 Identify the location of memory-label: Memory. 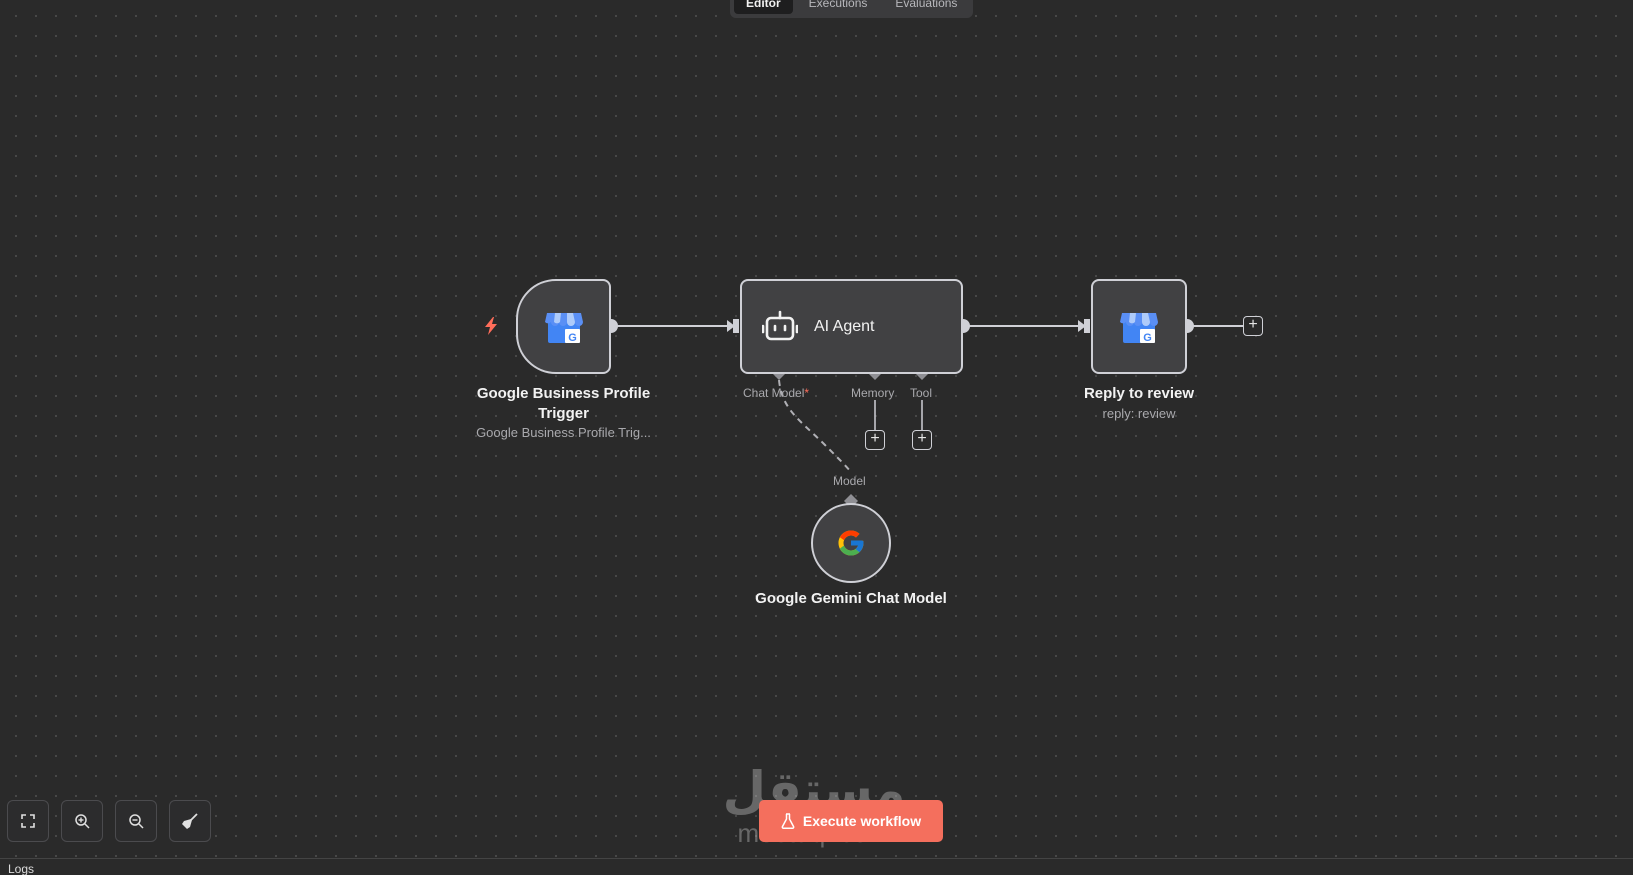
(873, 393).